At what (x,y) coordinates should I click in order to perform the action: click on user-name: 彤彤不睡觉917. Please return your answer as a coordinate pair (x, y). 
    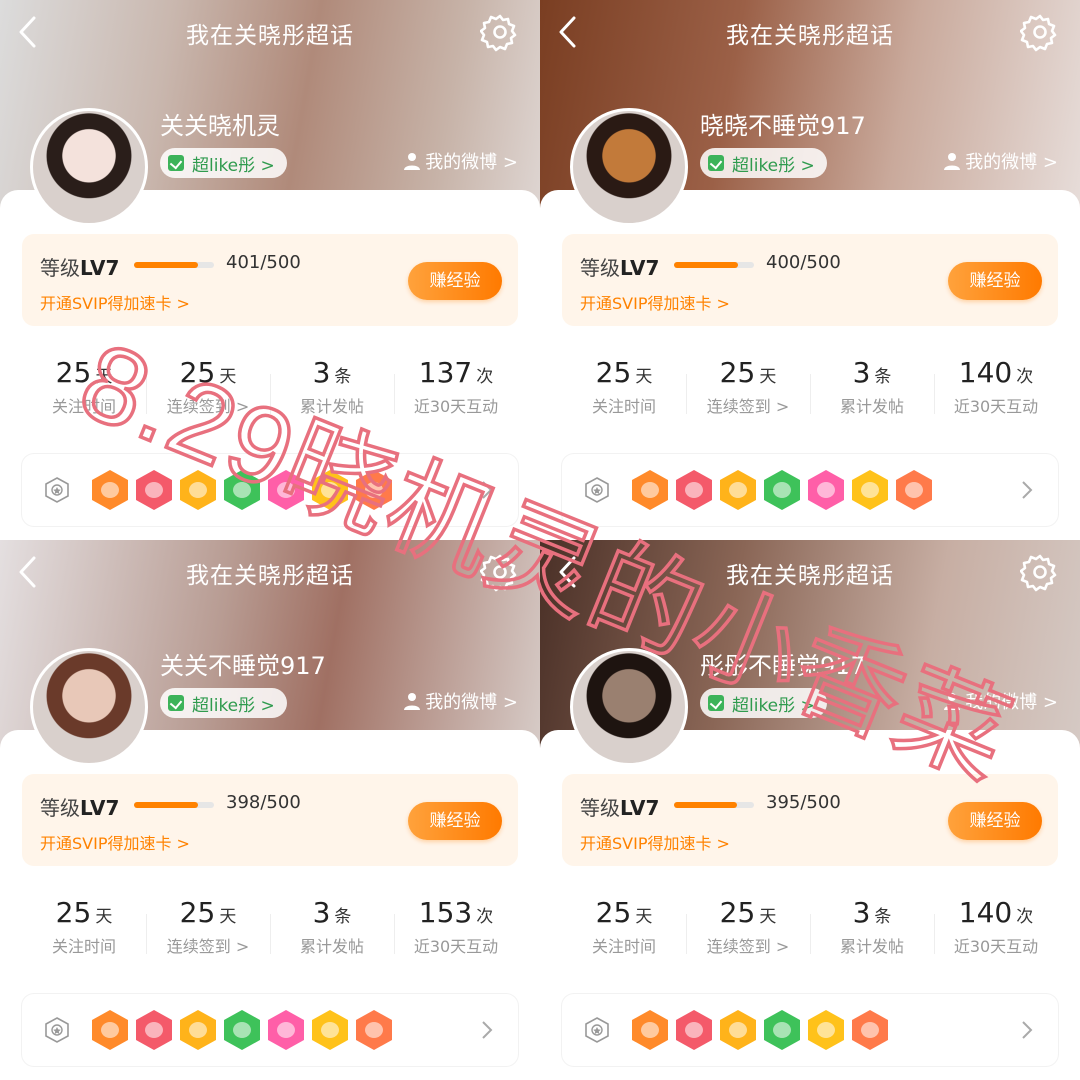
    Looking at the image, I should click on (783, 663).